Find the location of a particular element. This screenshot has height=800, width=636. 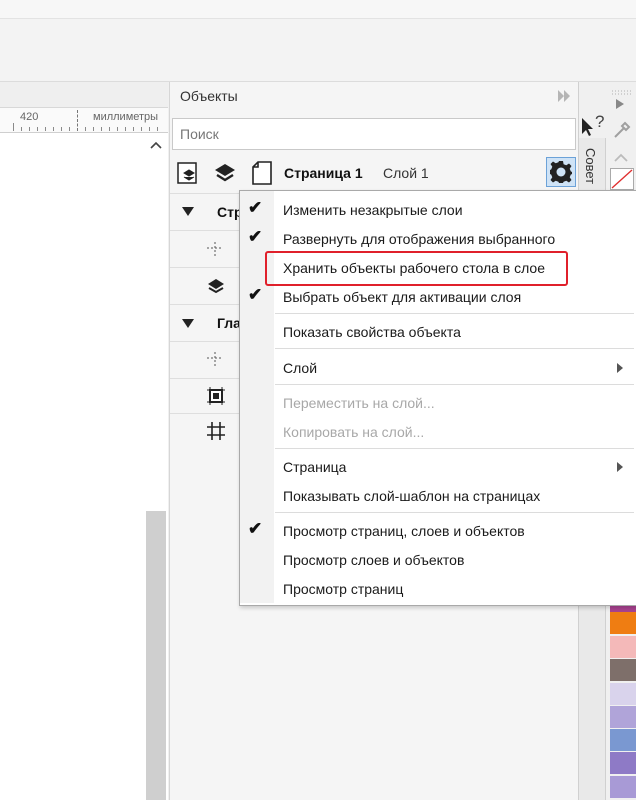

current-layer-label: Слой 1 is located at coordinates (406, 173).